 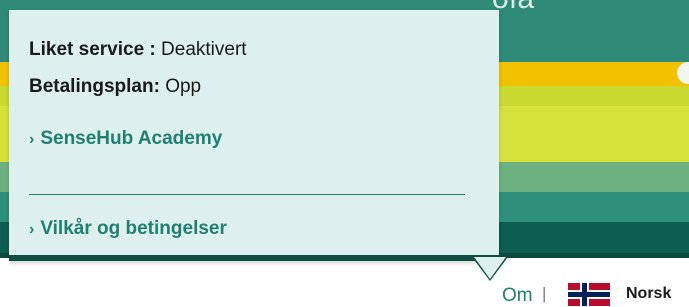 I want to click on about-link: Om, so click(x=517, y=296).